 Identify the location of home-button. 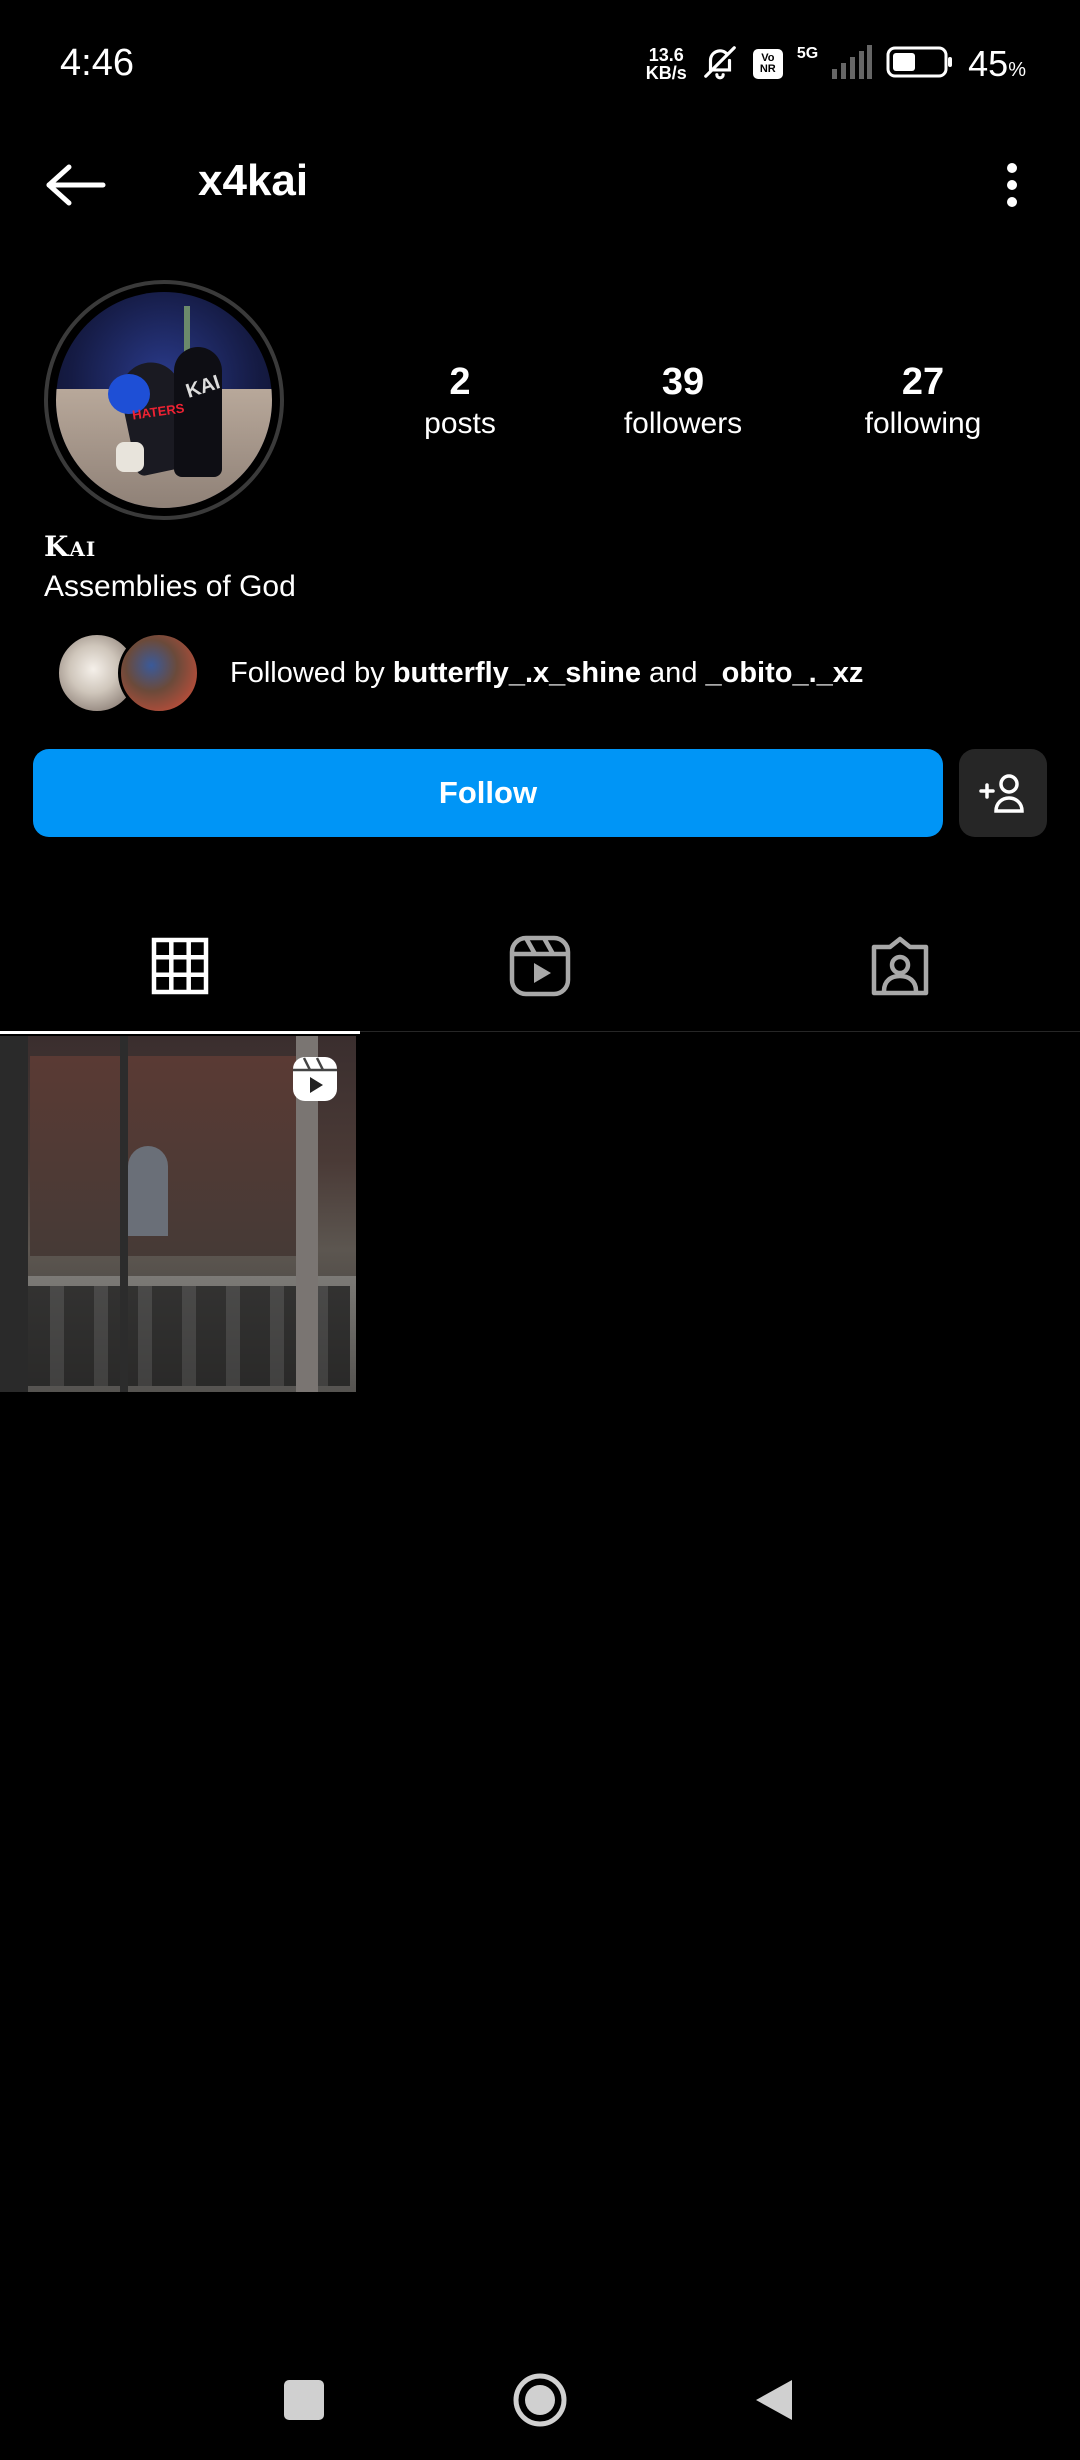
(540, 2400).